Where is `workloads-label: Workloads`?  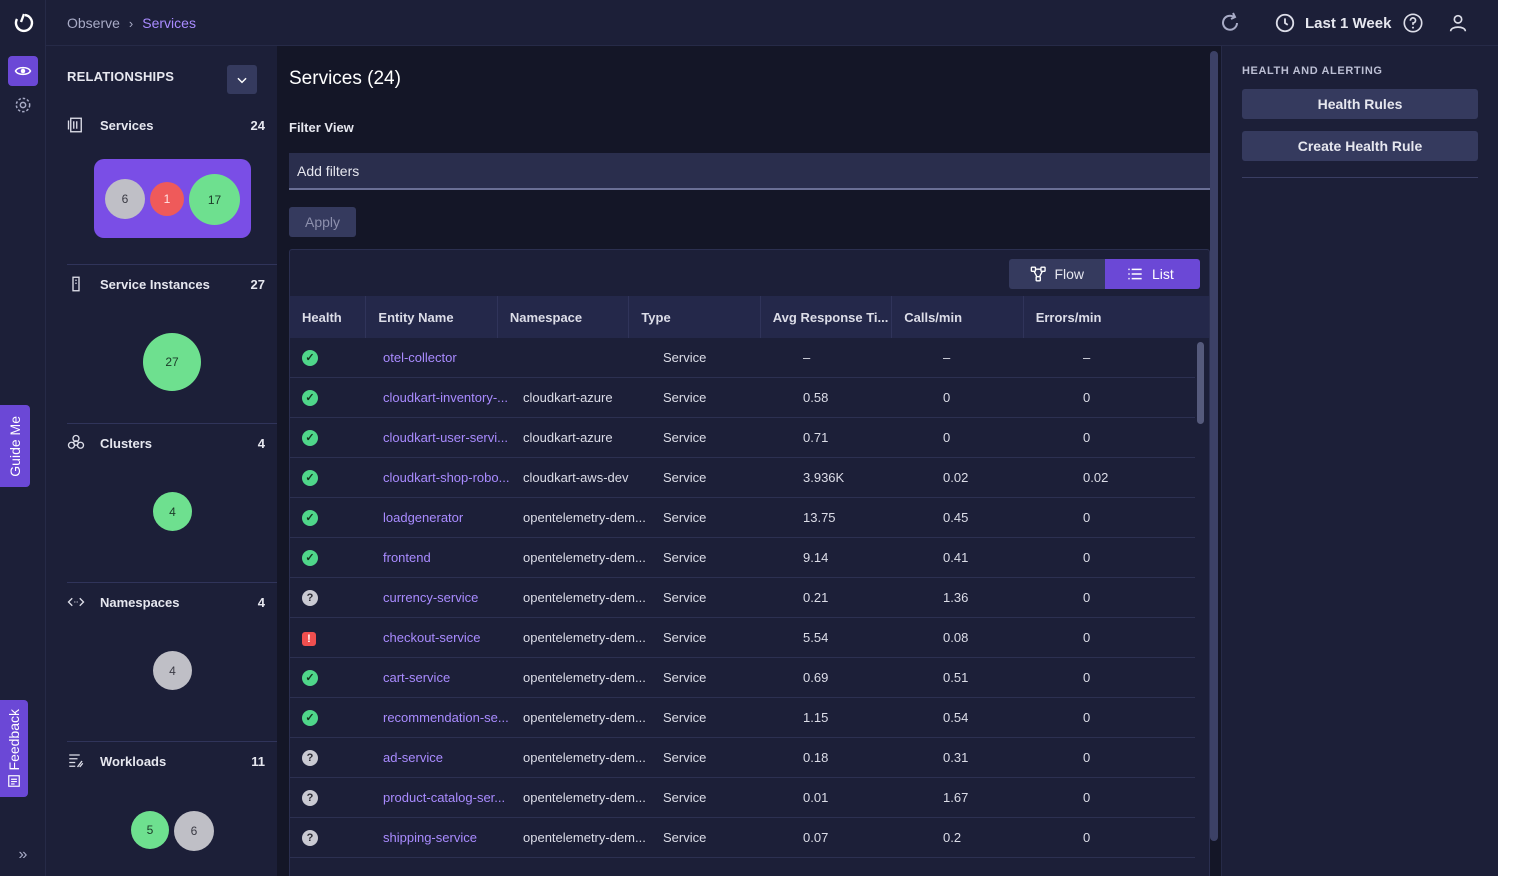 workloads-label: Workloads is located at coordinates (133, 761).